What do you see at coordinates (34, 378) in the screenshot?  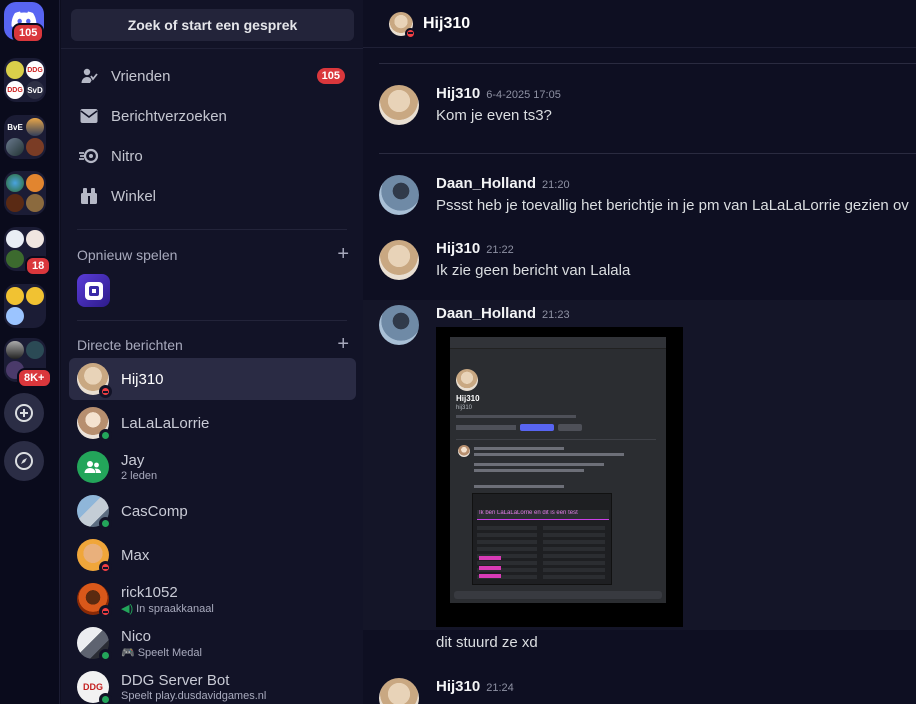 I see `server-unread-badge: 8K+` at bounding box center [34, 378].